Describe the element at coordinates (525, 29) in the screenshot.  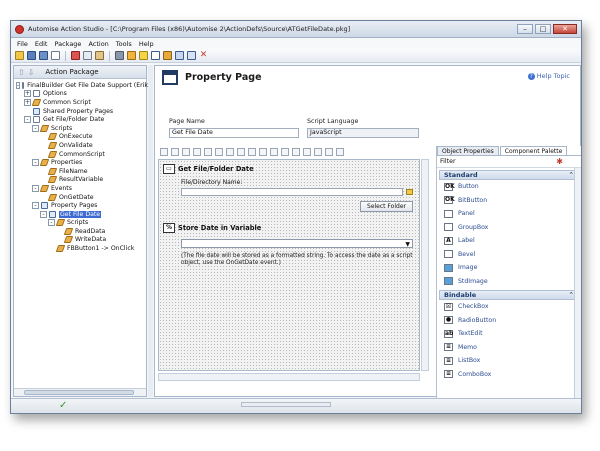
I see `minimize-button: –` at that location.